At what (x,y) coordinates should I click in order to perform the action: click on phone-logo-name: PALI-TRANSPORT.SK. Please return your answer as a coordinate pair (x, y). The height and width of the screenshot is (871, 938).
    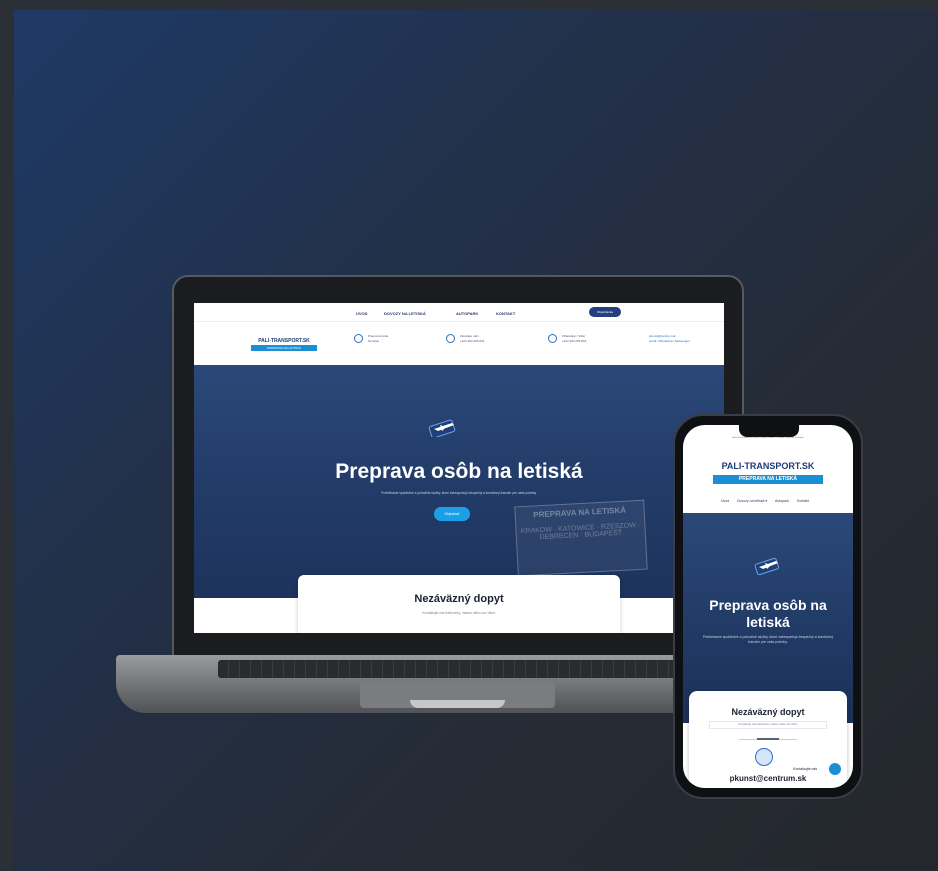
    Looking at the image, I should click on (768, 466).